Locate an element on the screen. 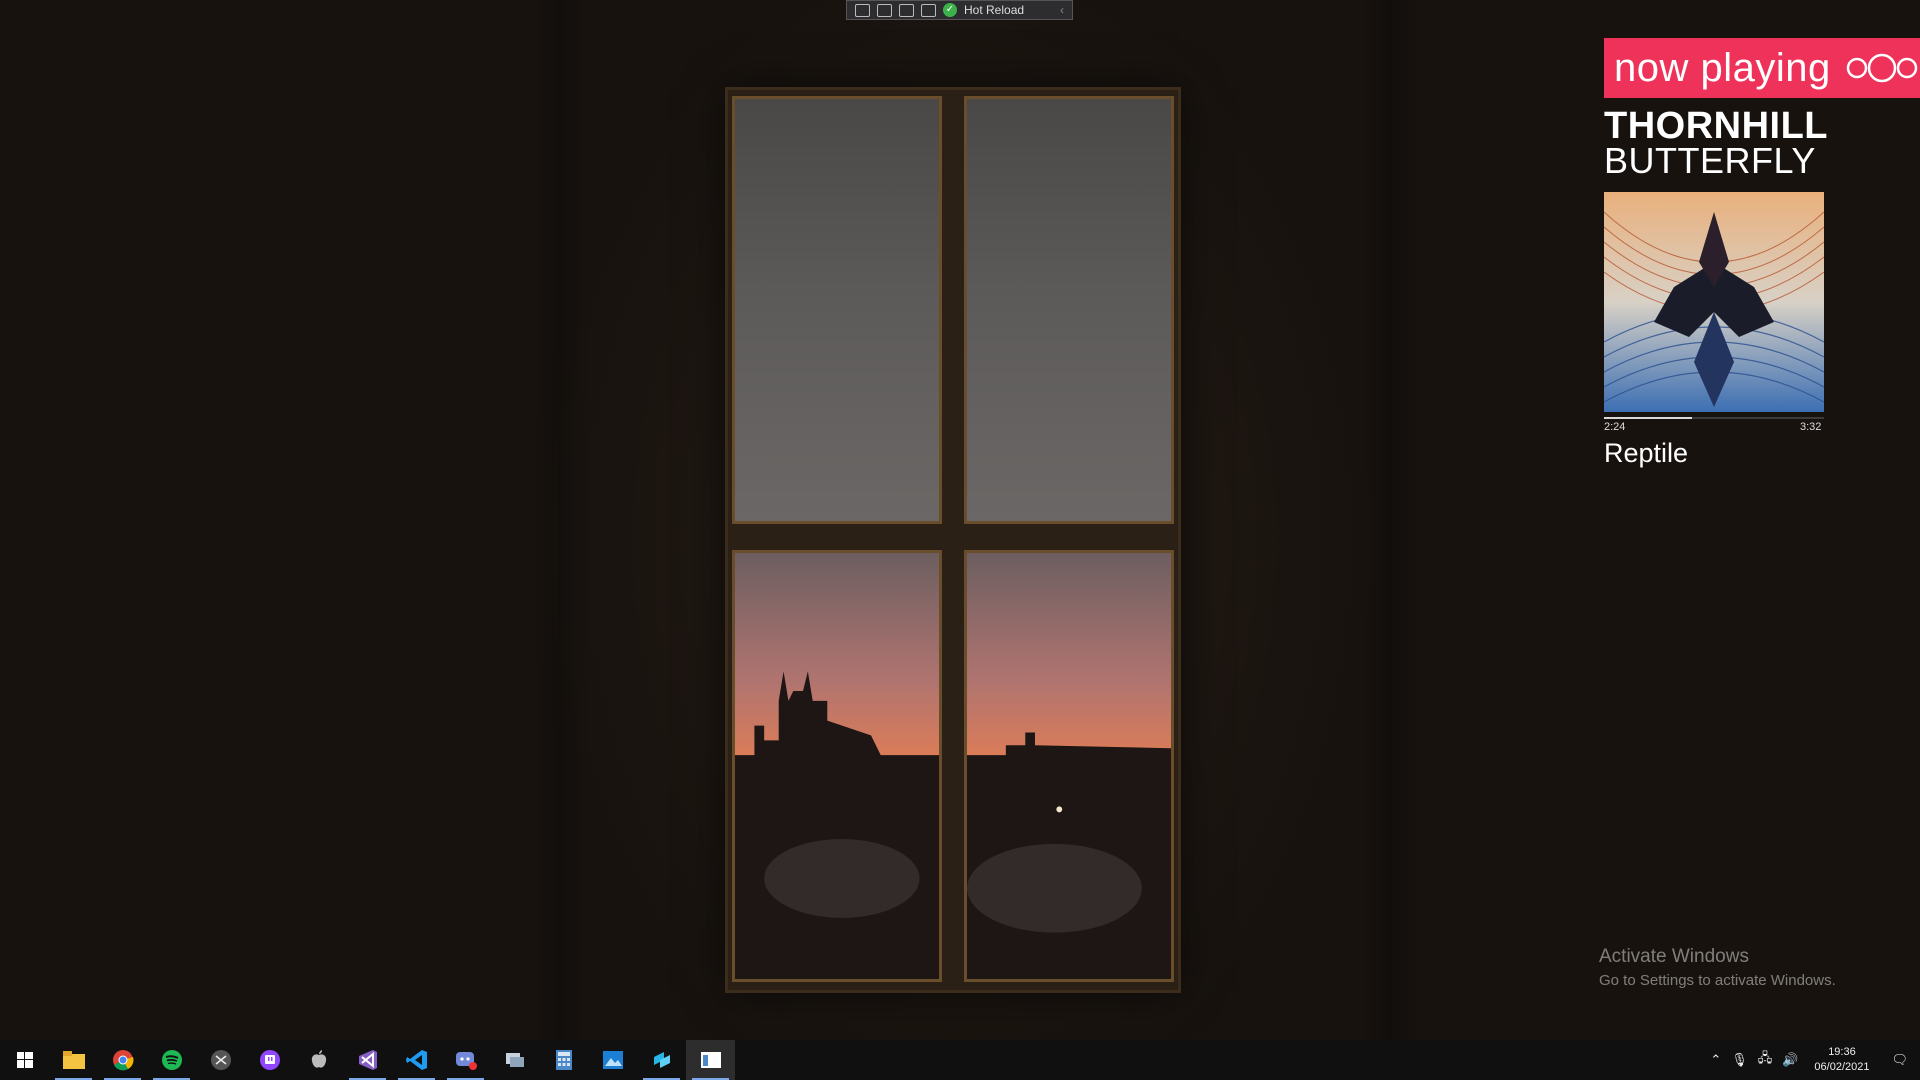  track-focus-icon is located at coordinates (928, 10).